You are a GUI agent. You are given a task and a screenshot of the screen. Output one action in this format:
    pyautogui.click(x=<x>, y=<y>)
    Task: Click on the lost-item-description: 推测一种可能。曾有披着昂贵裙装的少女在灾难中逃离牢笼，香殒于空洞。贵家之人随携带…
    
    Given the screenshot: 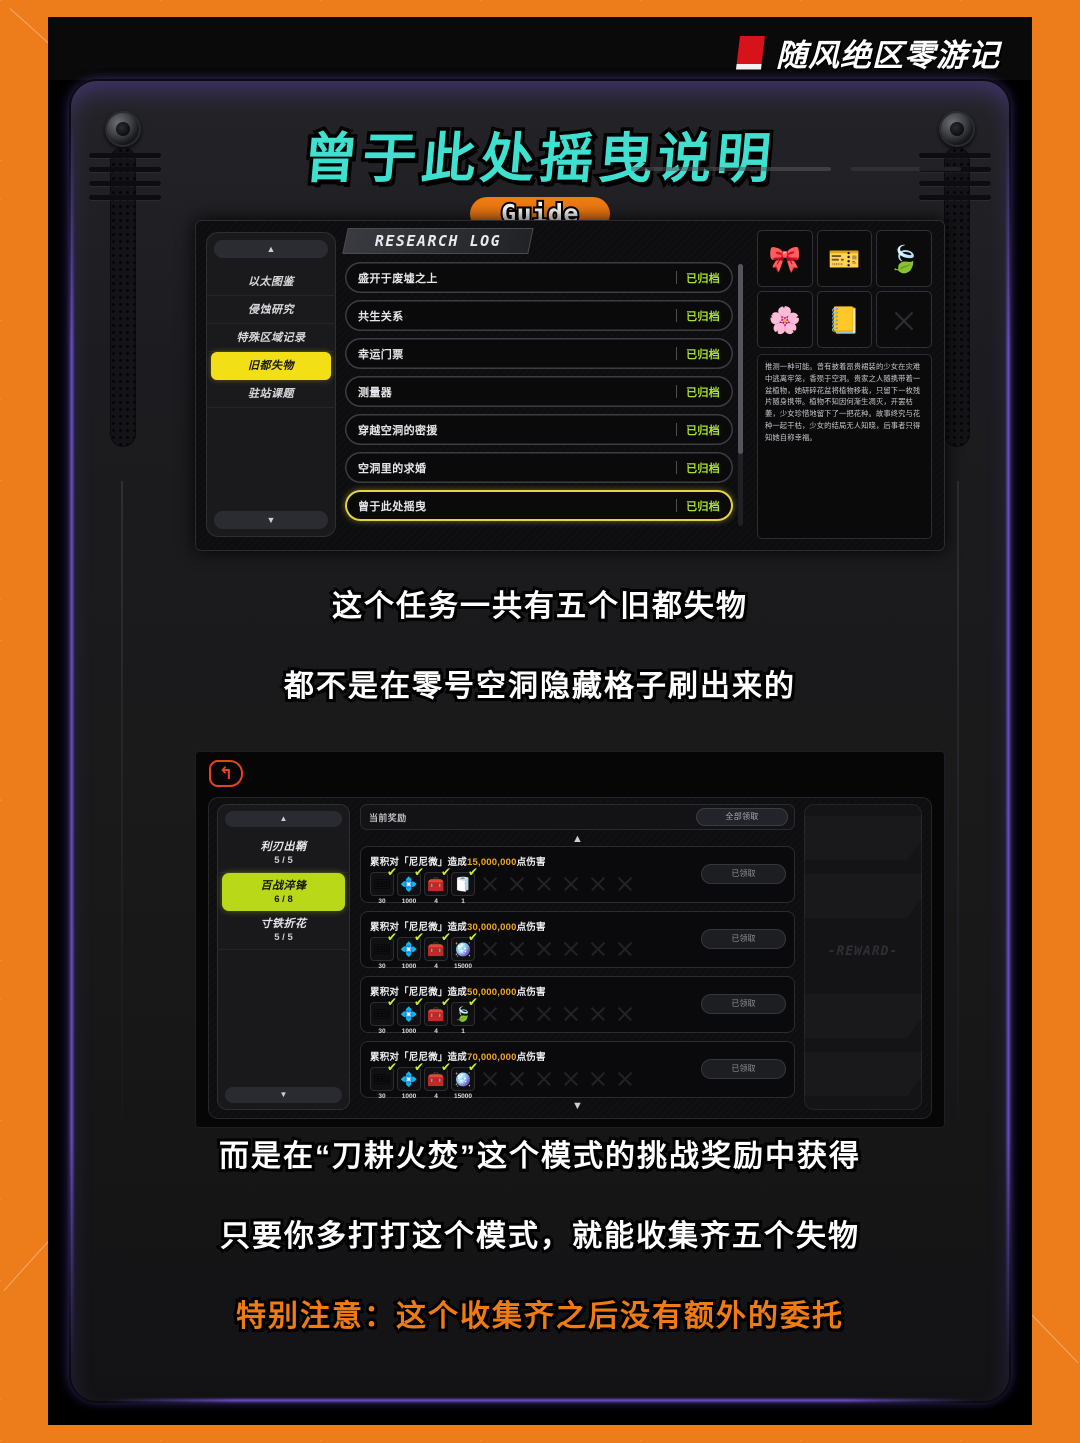 What is the action you would take?
    pyautogui.click(x=844, y=446)
    